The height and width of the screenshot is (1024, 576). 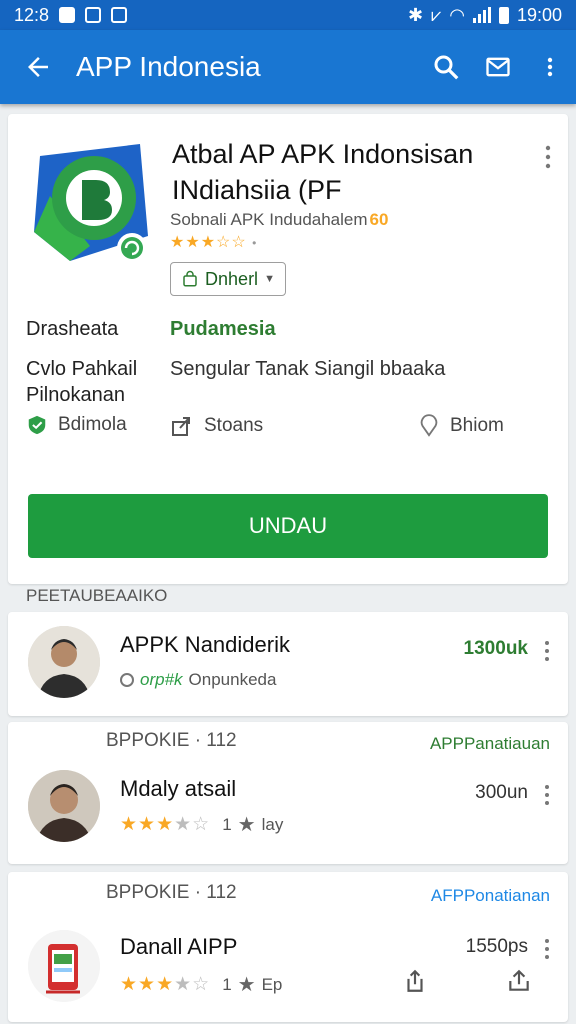 I want to click on app-title: Atbal AP APK Indonsisan INdiahsiia (PF, so click(x=323, y=172).